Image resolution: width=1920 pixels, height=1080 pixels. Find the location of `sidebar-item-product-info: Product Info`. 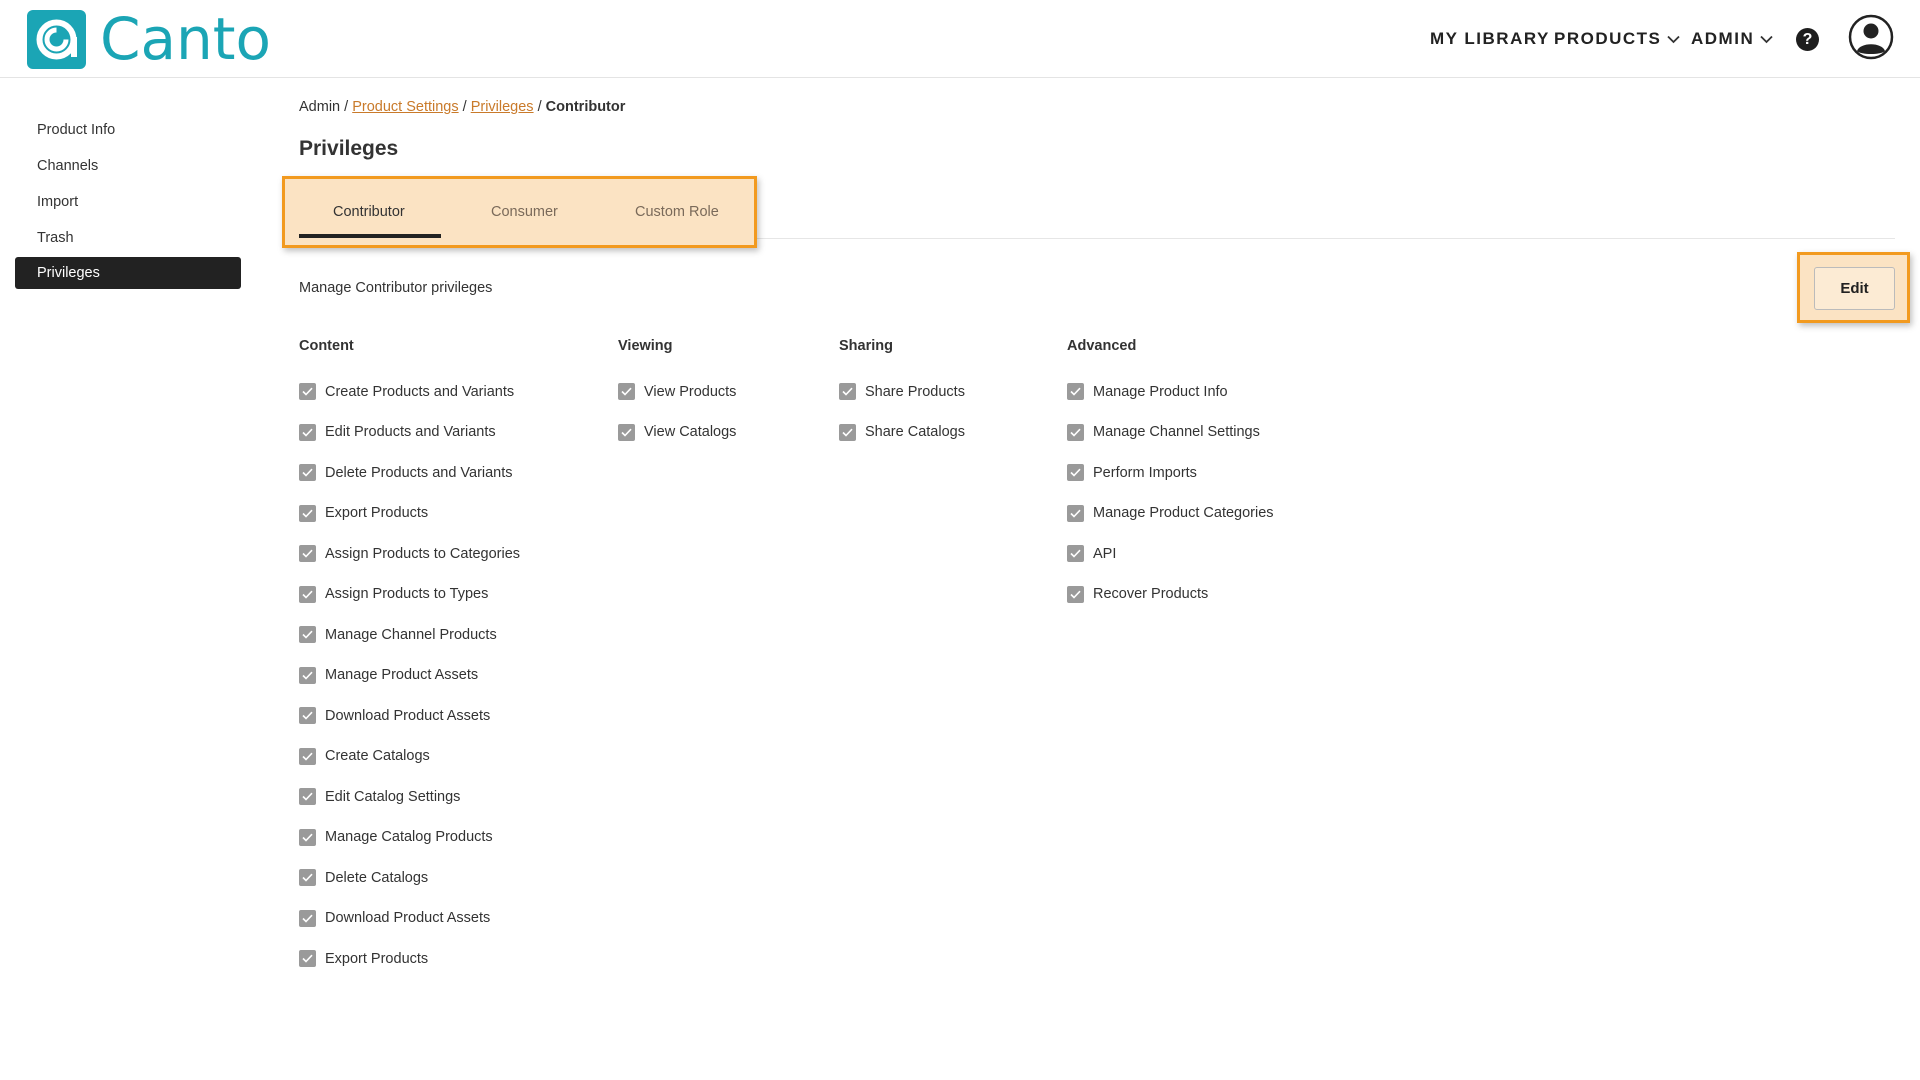

sidebar-item-product-info: Product Info is located at coordinates (128, 129).